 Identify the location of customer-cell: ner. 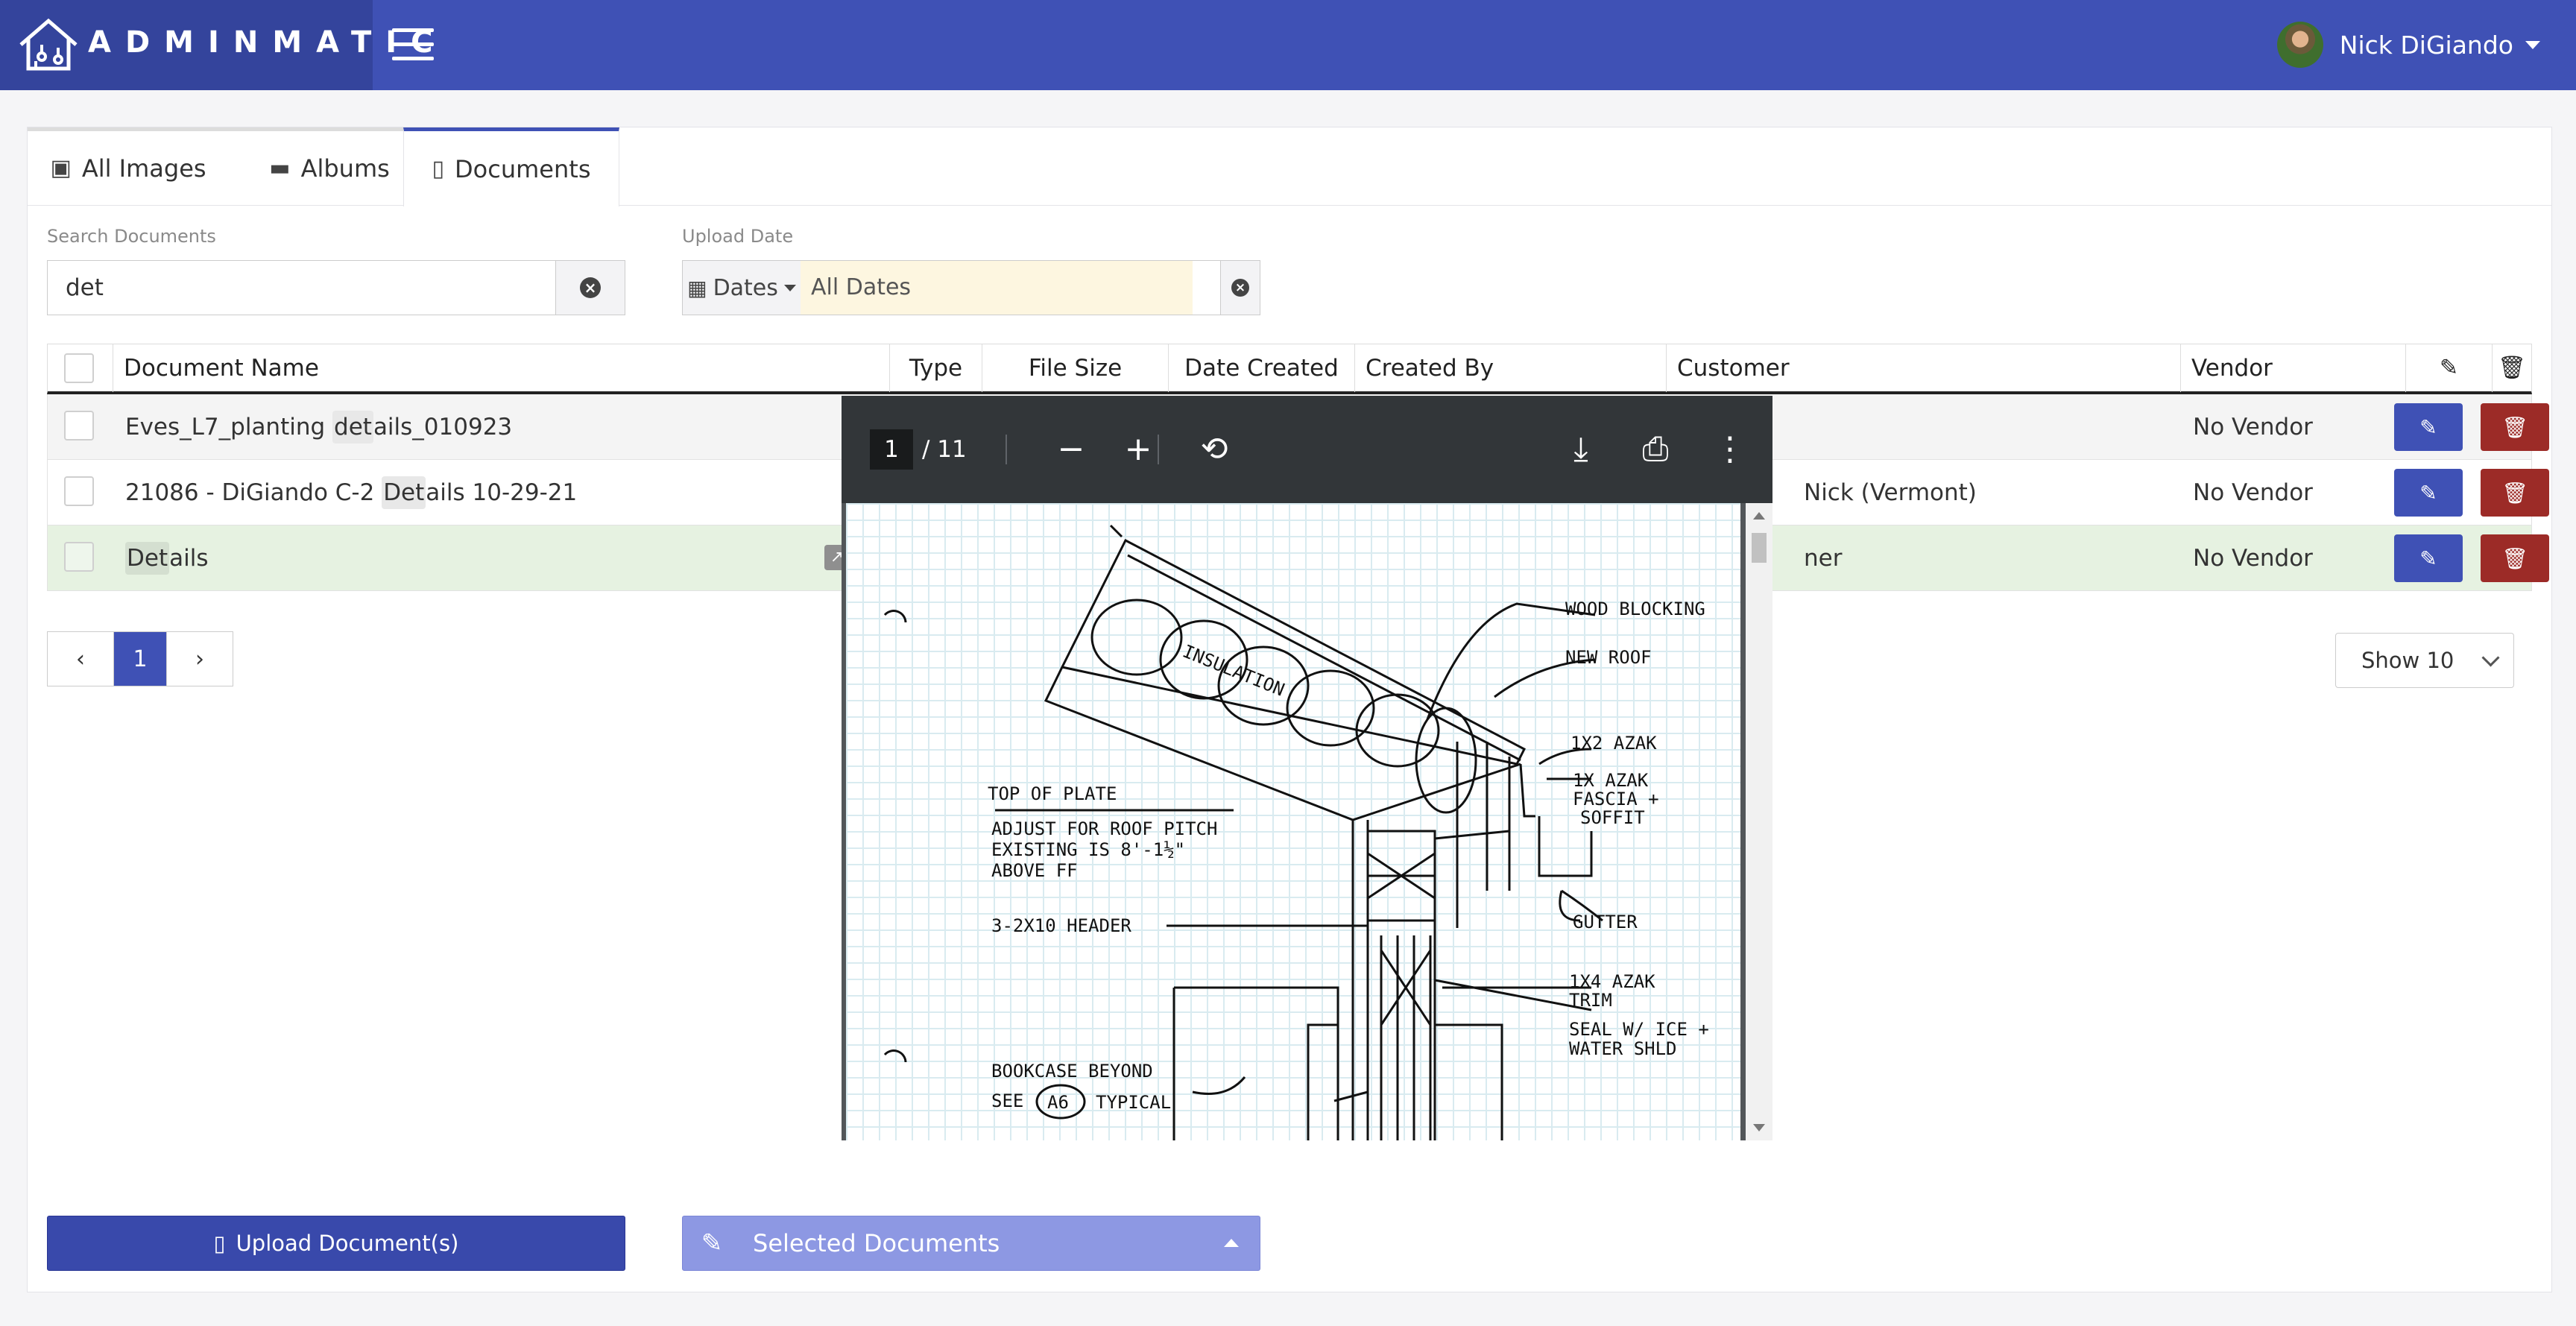
(1824, 558).